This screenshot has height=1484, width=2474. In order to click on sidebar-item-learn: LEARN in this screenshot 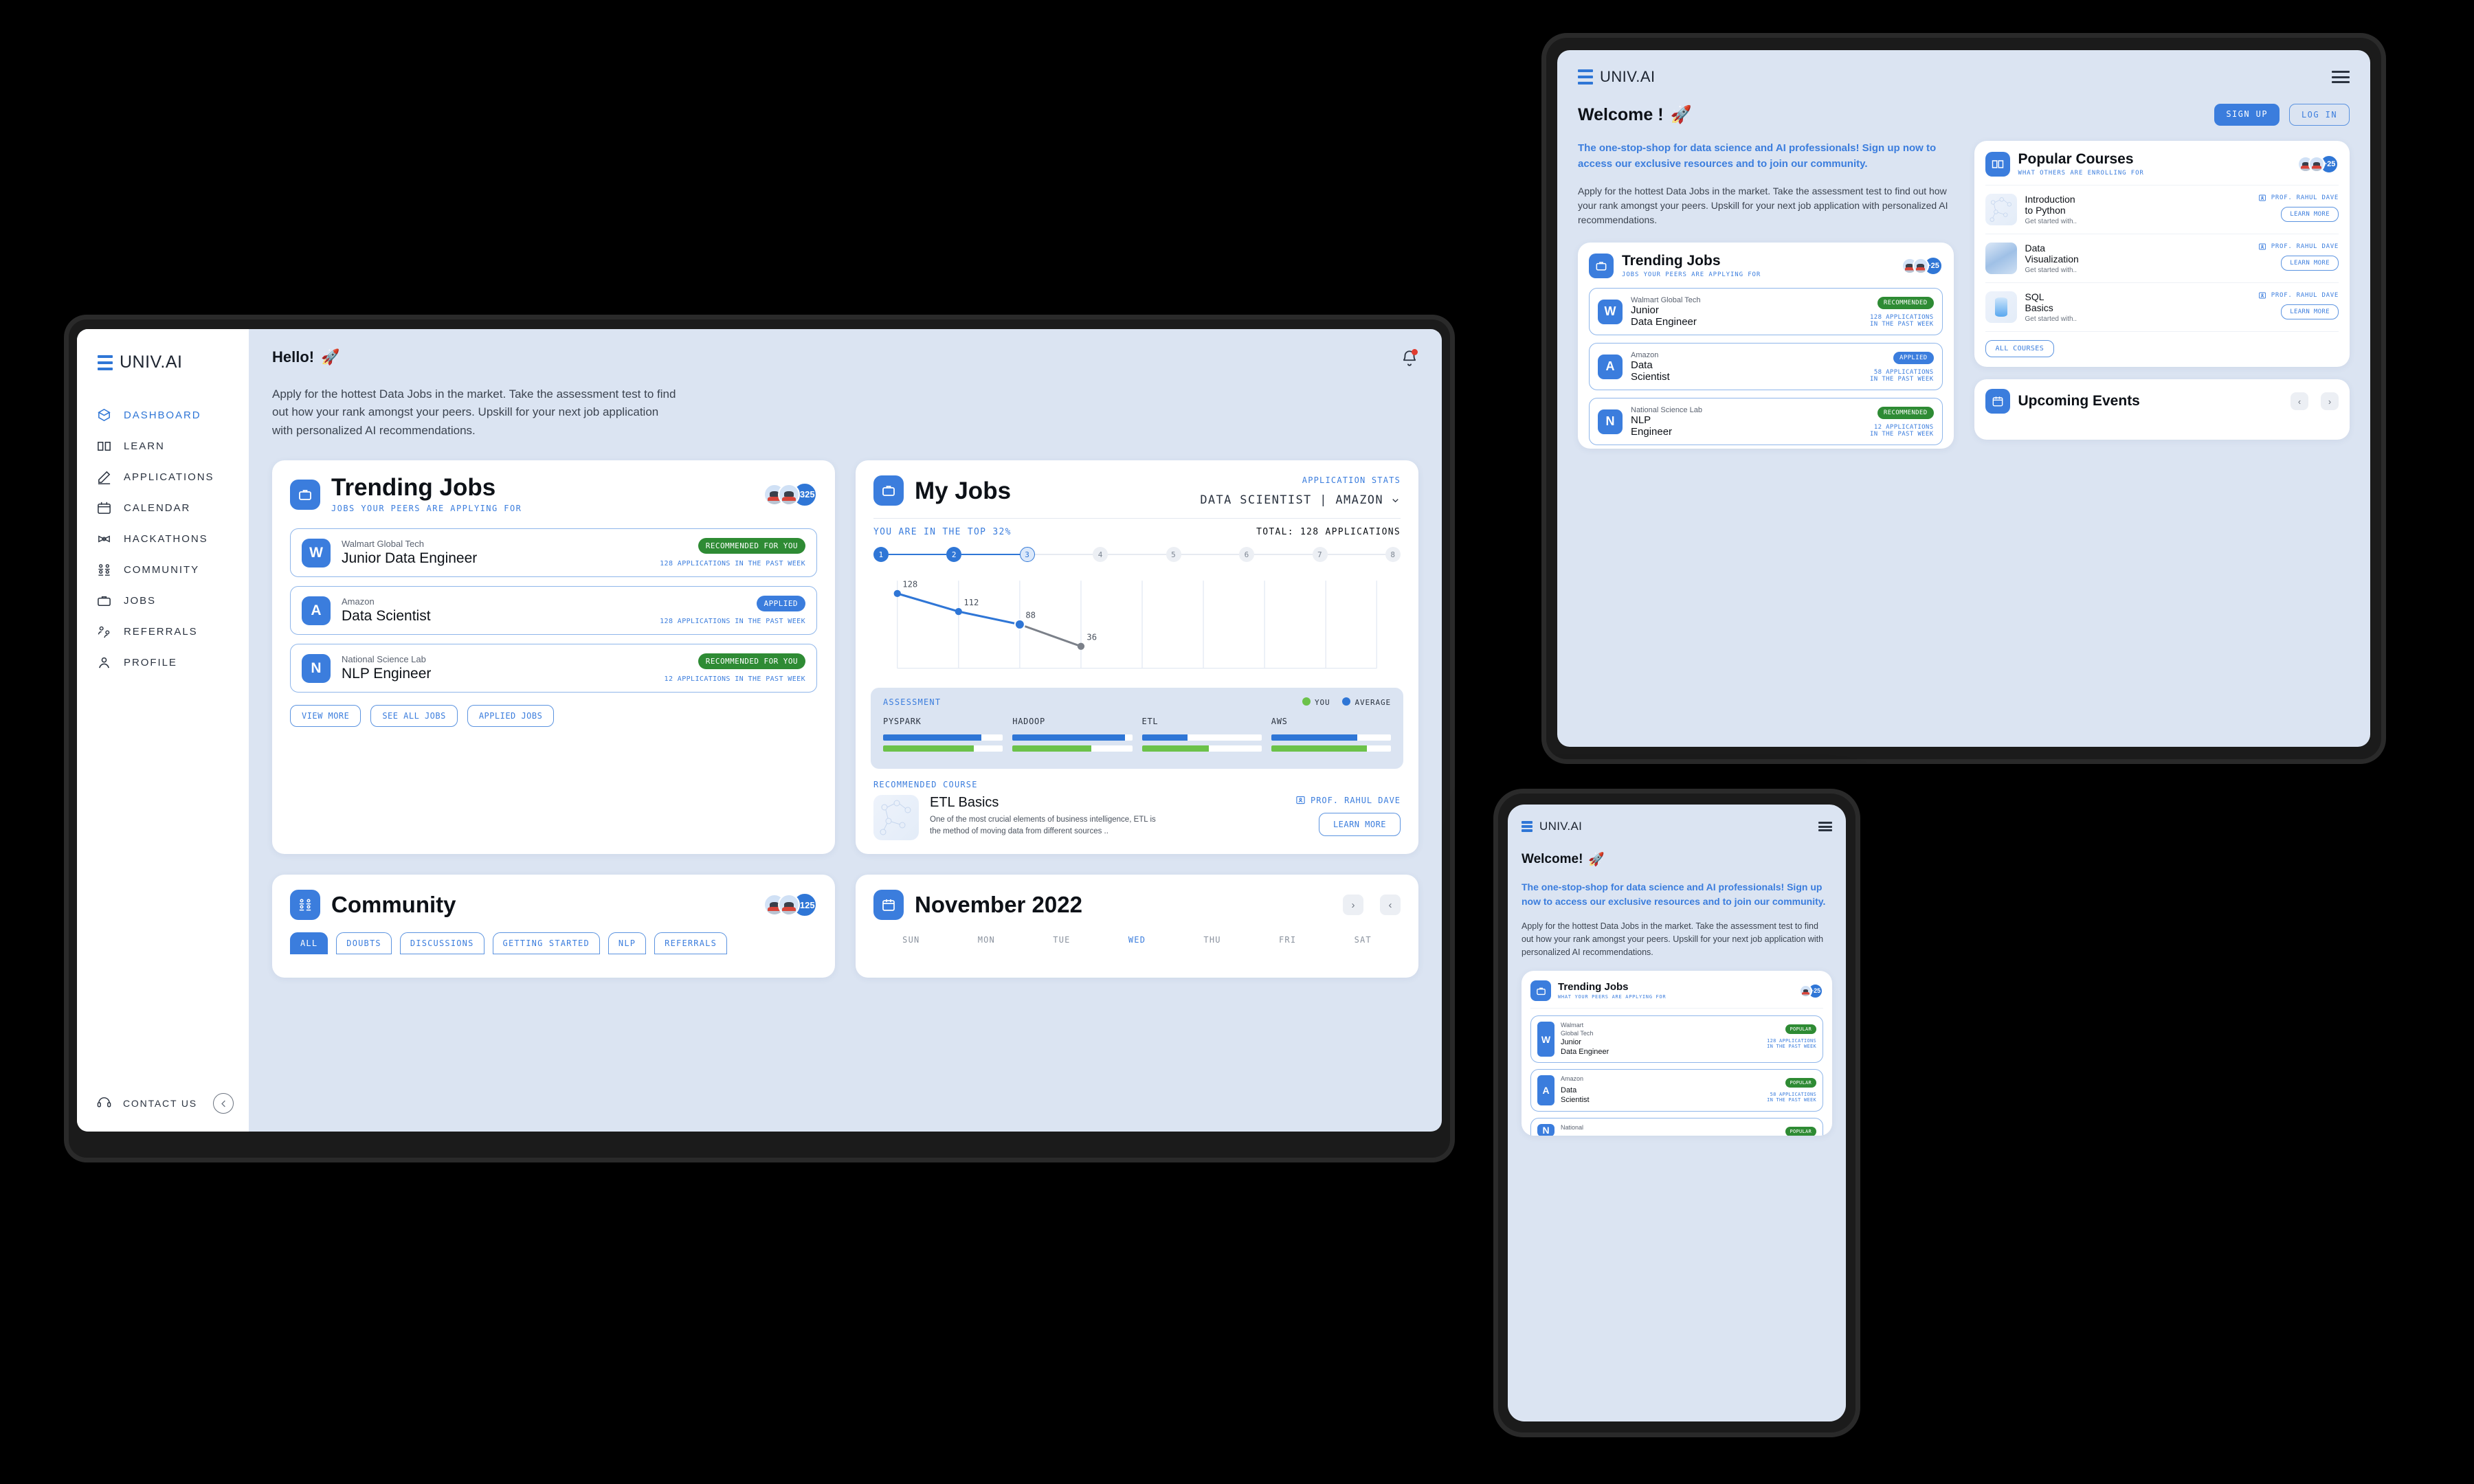, I will do `click(163, 446)`.